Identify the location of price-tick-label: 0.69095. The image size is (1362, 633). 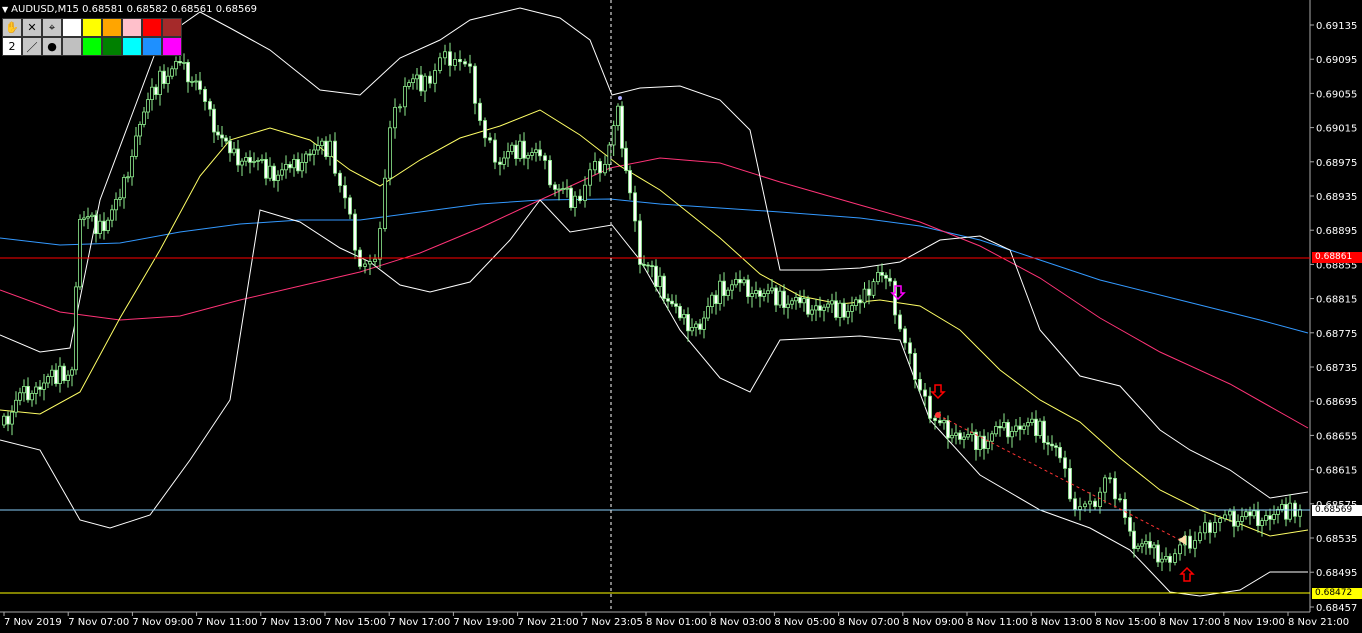
(1336, 60).